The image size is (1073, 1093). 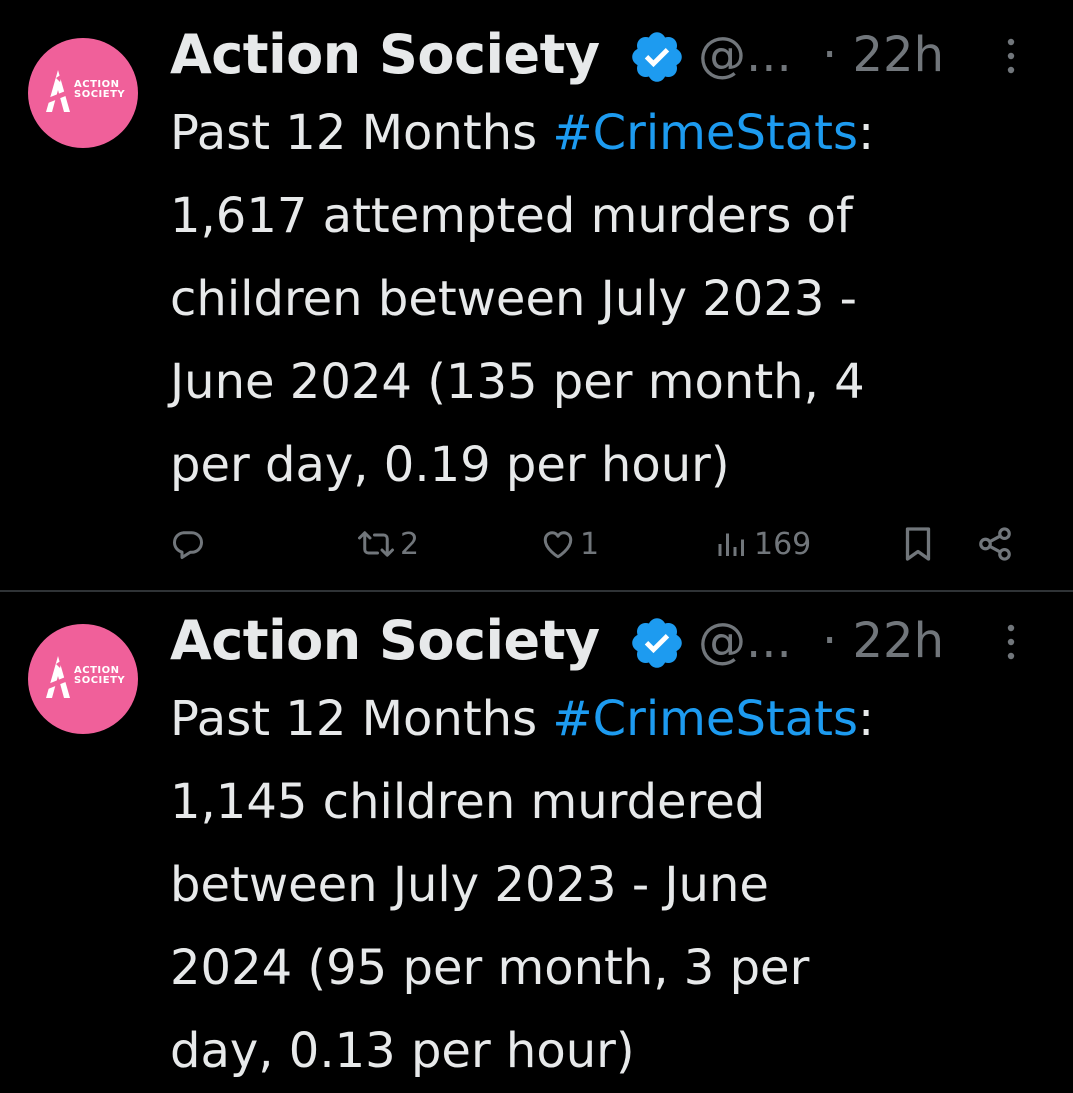 What do you see at coordinates (468, 802) in the screenshot?
I see `tweet-text-line: 1,145 children murdered` at bounding box center [468, 802].